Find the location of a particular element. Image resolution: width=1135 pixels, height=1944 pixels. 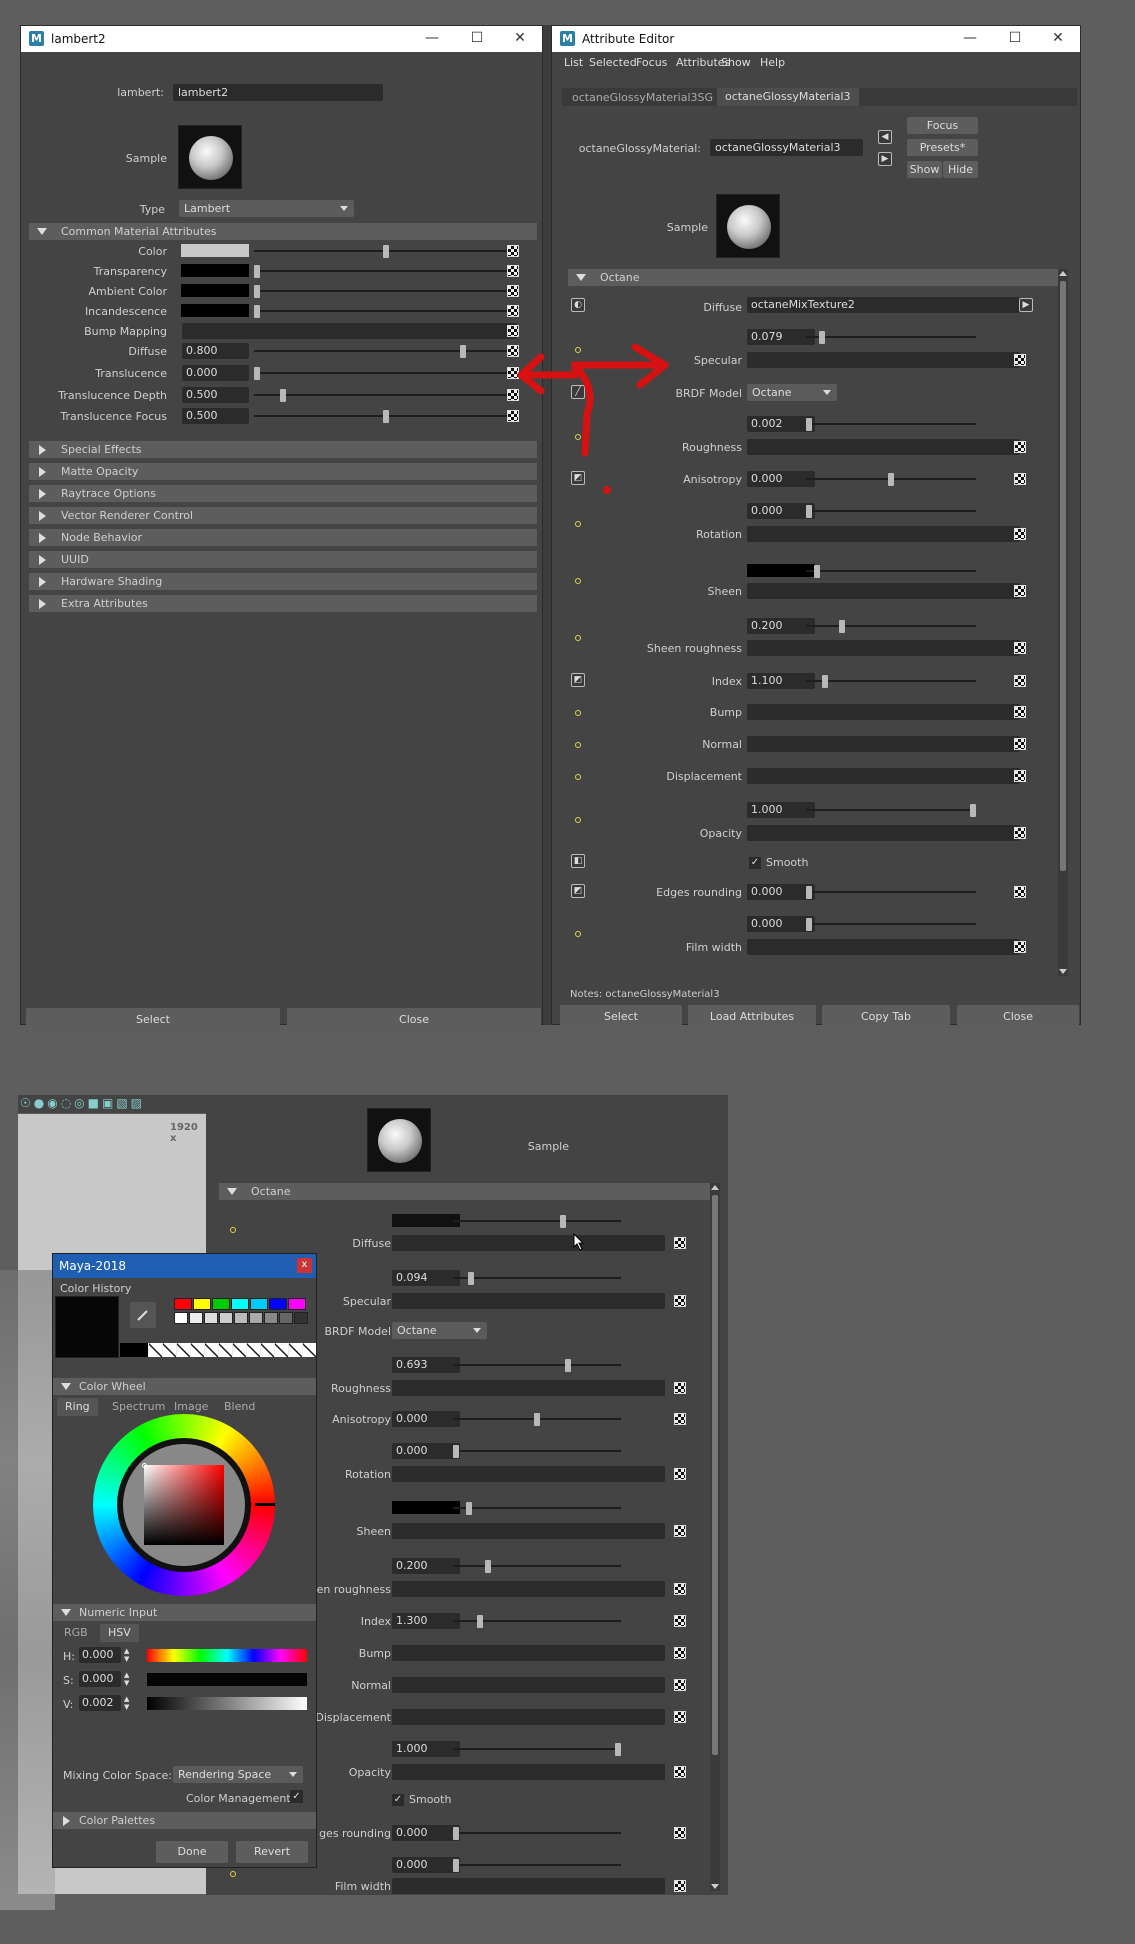

collapsed-section: Vector Renderer Control is located at coordinates (283, 515).